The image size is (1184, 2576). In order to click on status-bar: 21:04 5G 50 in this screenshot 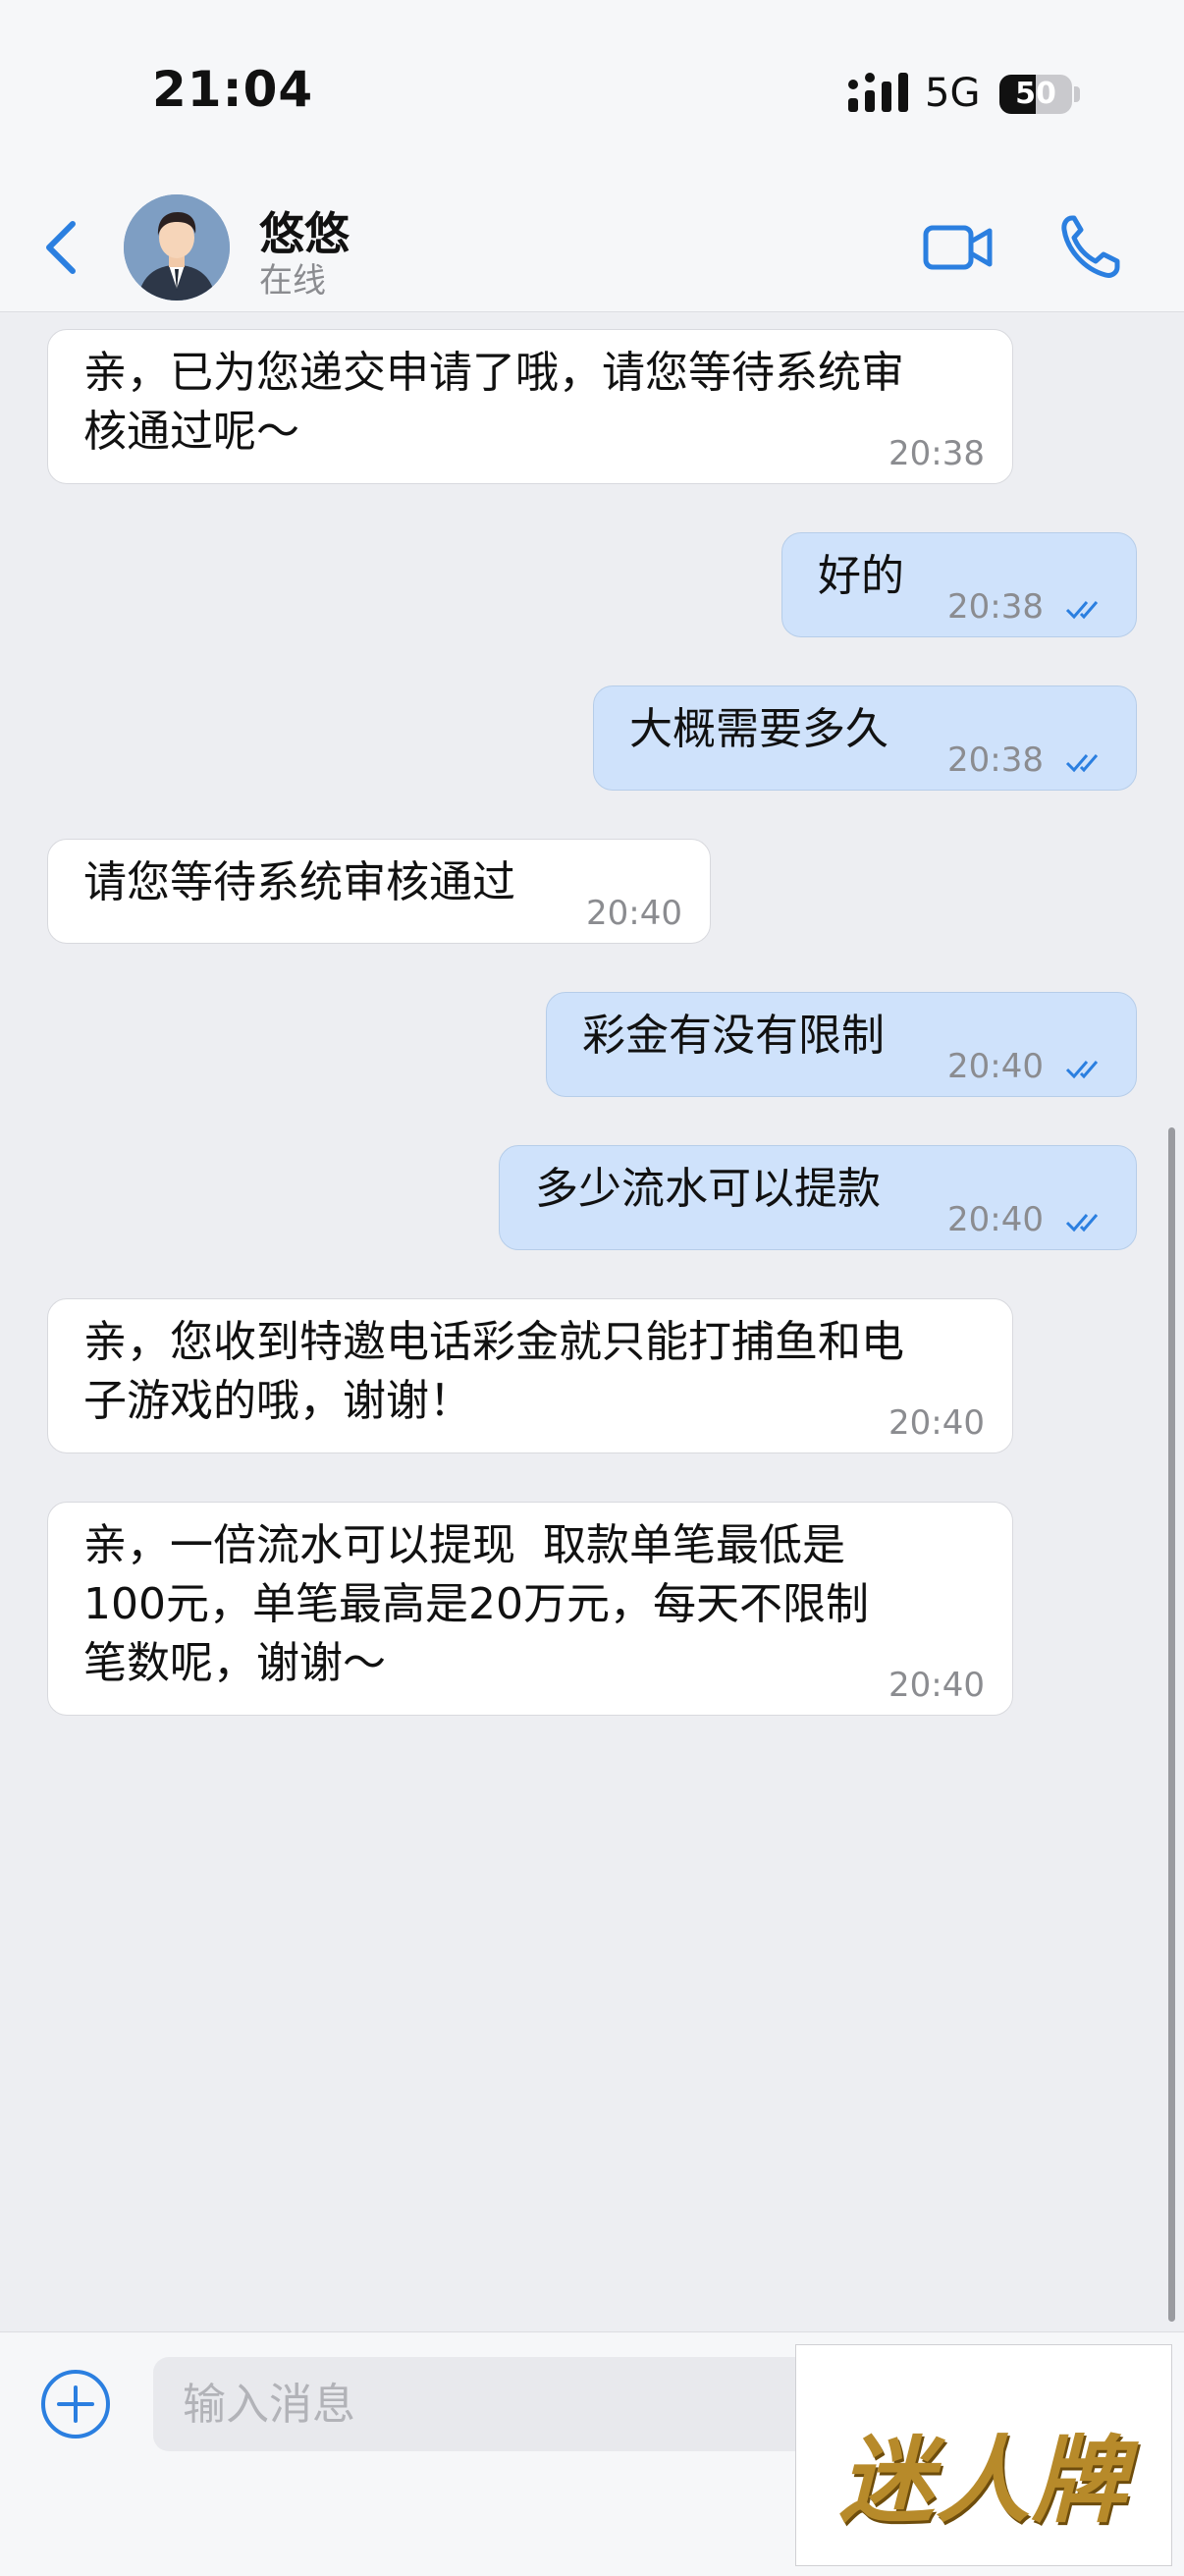, I will do `click(592, 93)`.